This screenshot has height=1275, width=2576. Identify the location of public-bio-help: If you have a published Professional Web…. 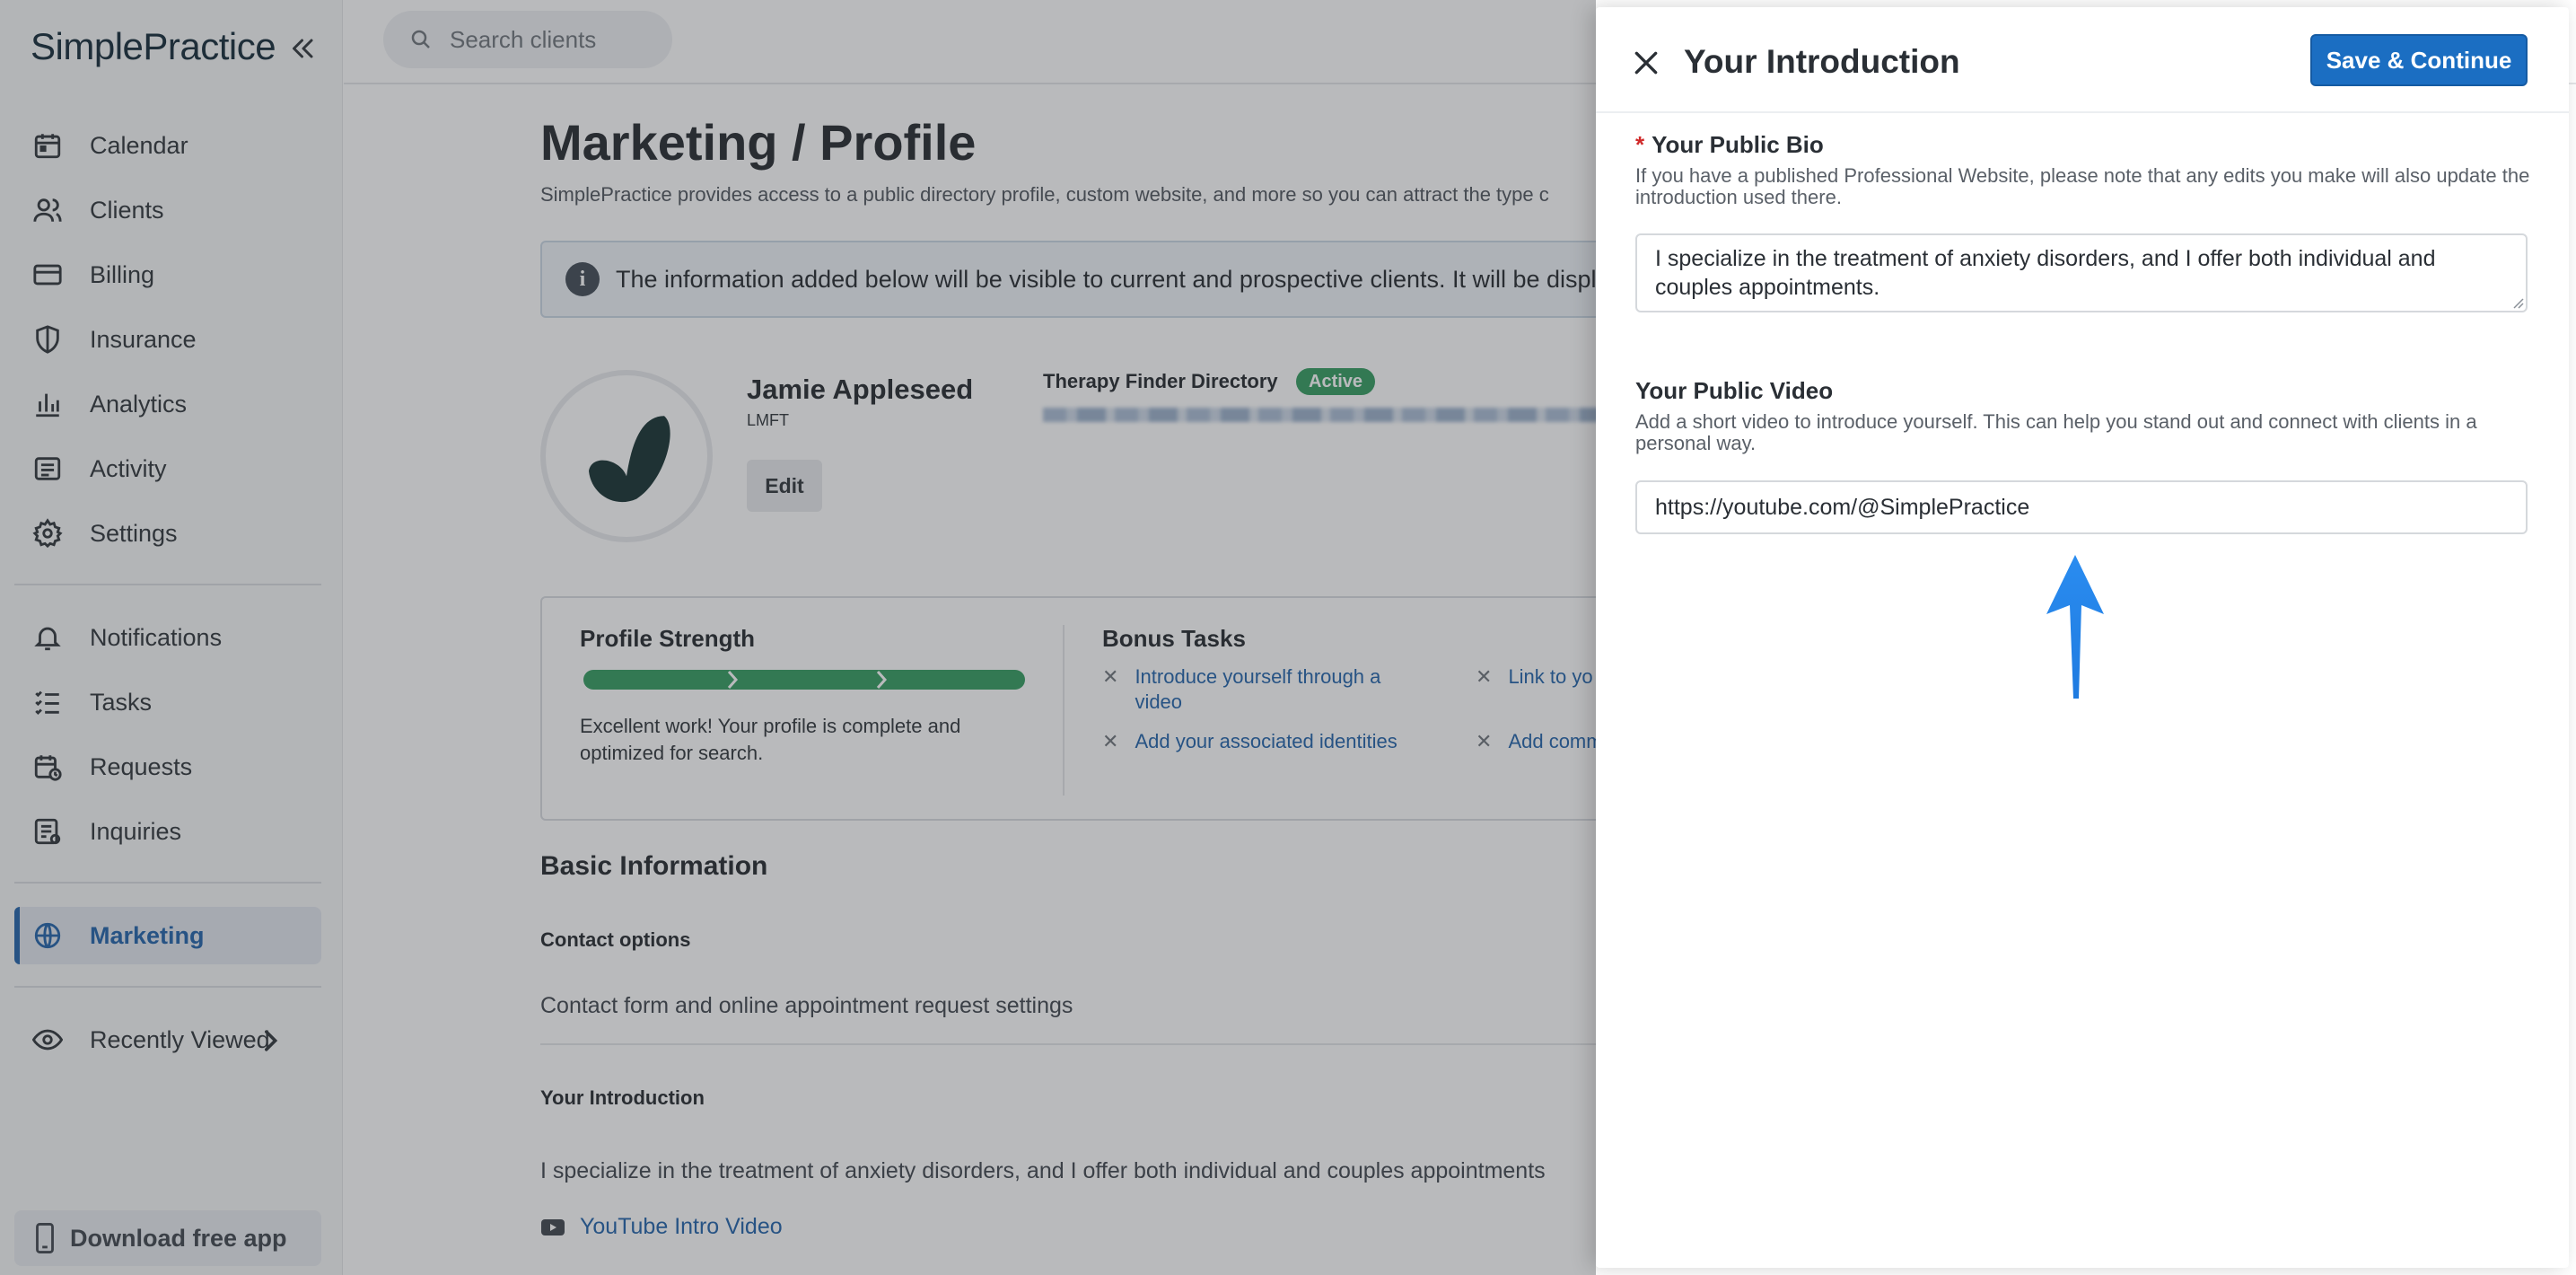
(2082, 186).